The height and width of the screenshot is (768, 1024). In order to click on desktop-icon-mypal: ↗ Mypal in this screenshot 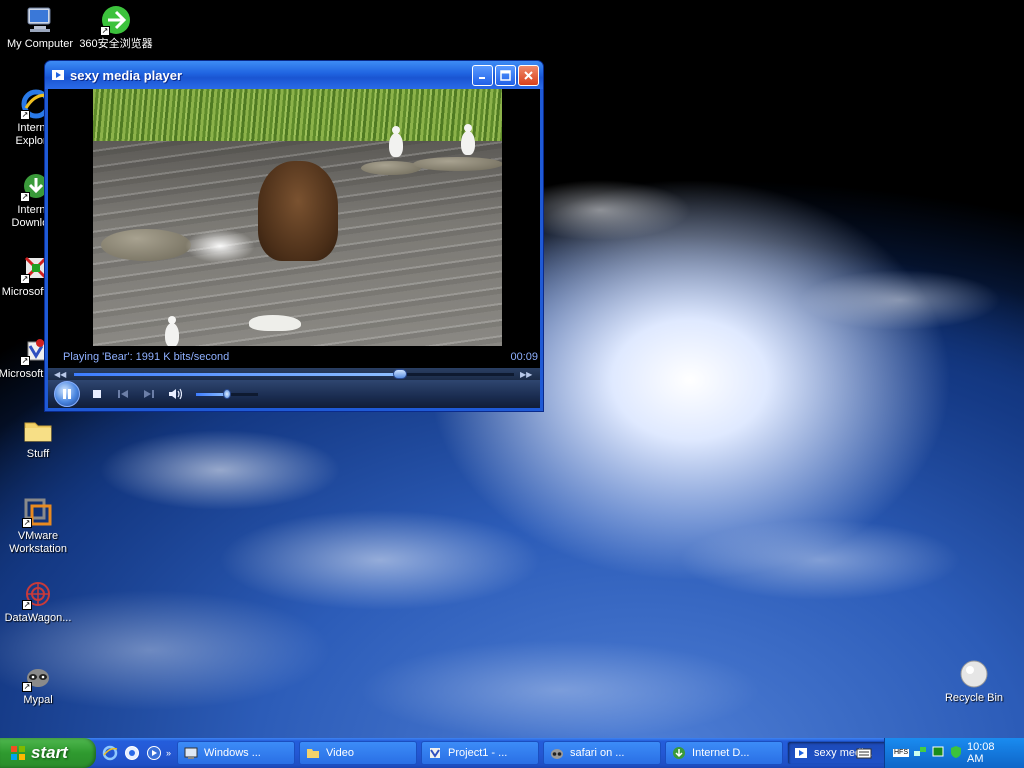, I will do `click(38, 683)`.